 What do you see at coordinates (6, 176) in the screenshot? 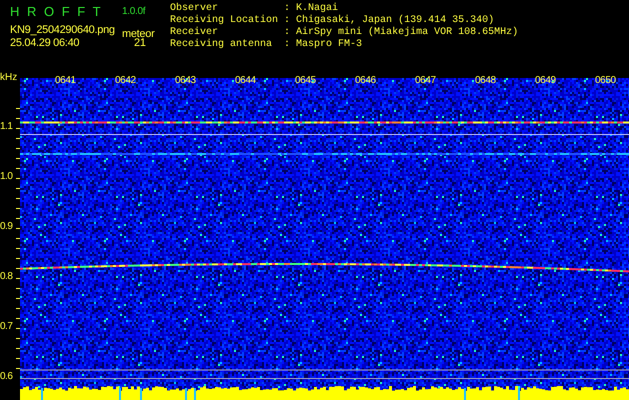
I see `axis-label: 1.0` at bounding box center [6, 176].